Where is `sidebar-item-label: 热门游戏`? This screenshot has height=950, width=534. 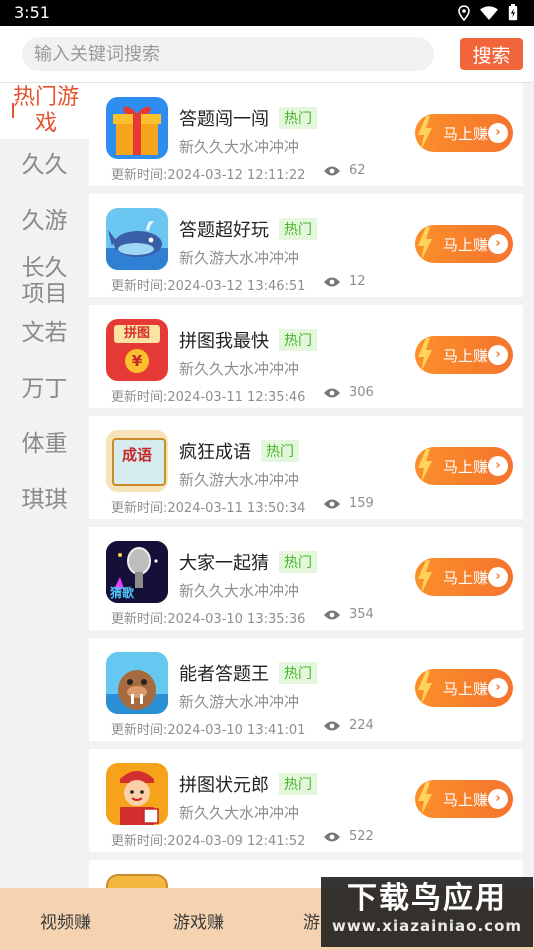 sidebar-item-label: 热门游戏 is located at coordinates (45, 110).